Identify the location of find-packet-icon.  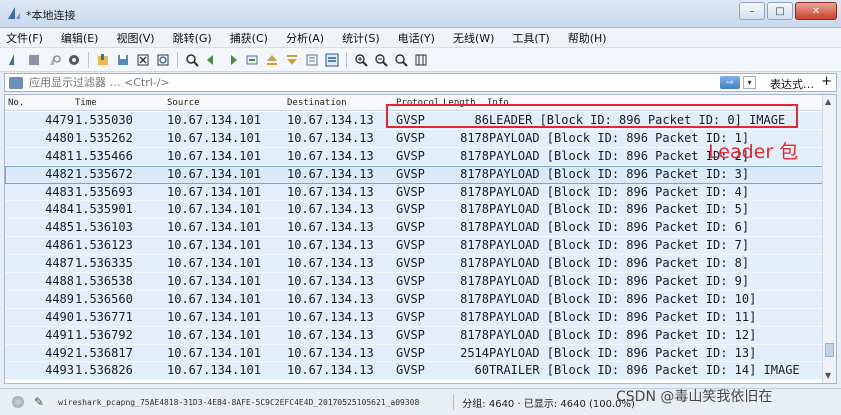
(192, 60).